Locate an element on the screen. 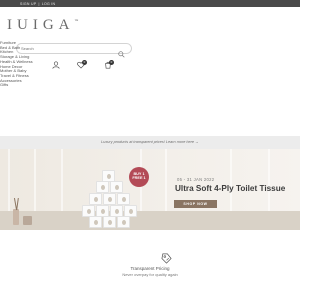 Image resolution: width=320 pixels, height=300 pixels. account-links: SIGN UP | LOG IN is located at coordinates (37, 3).